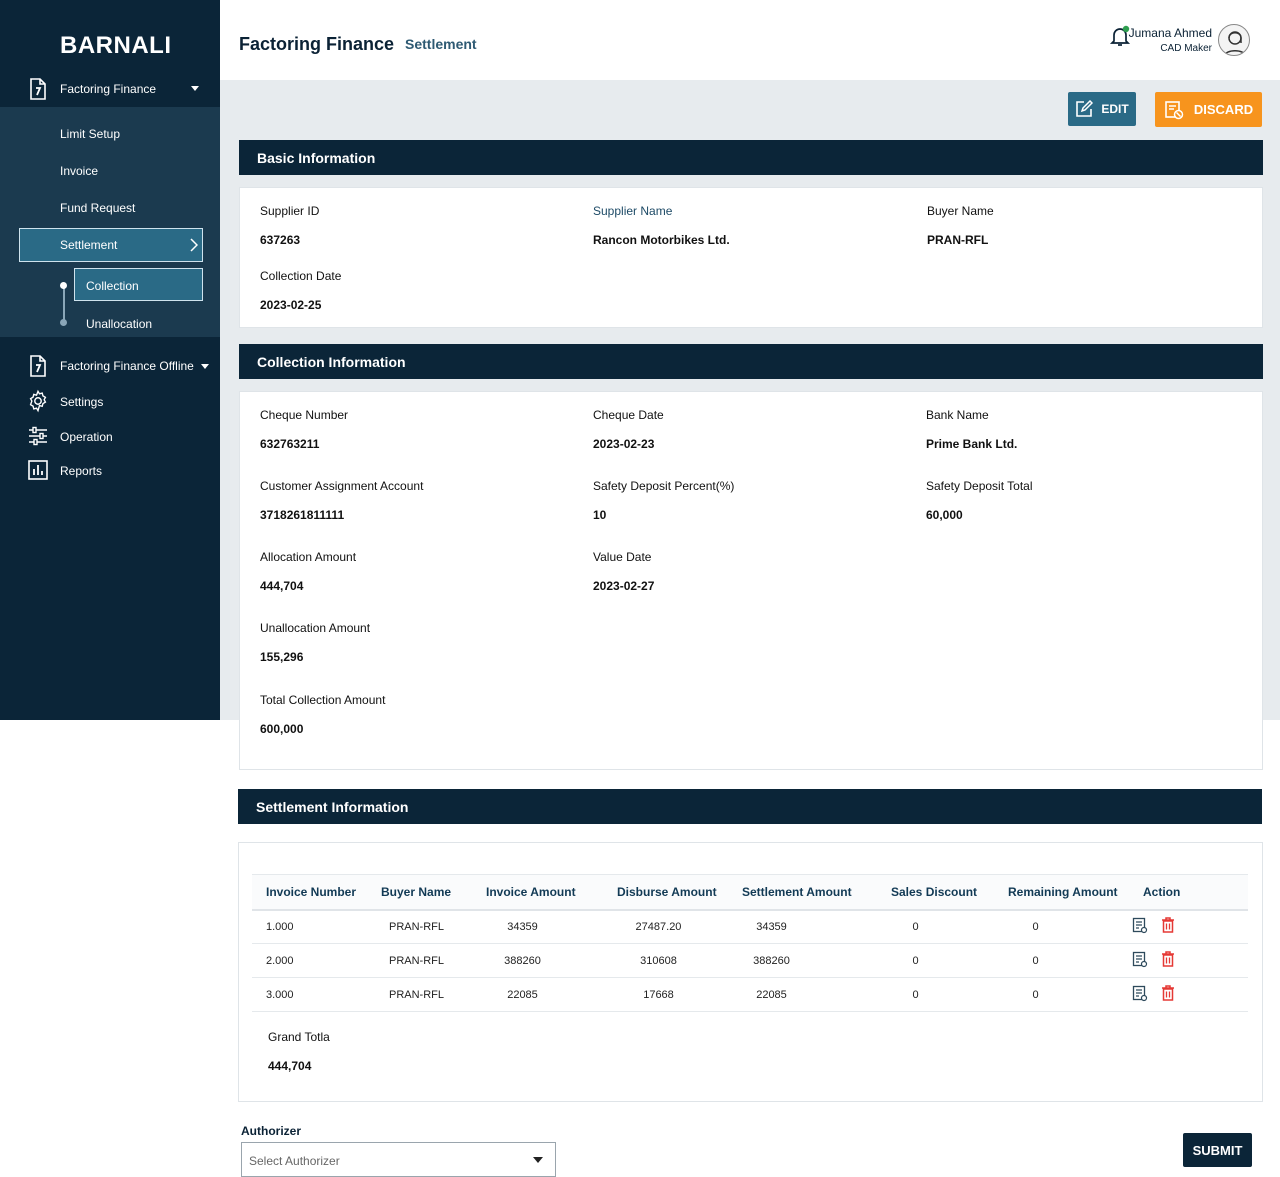 The image size is (1280, 1177). What do you see at coordinates (944, 515) in the screenshot?
I see `safety-deposit-total-value: 60,000` at bounding box center [944, 515].